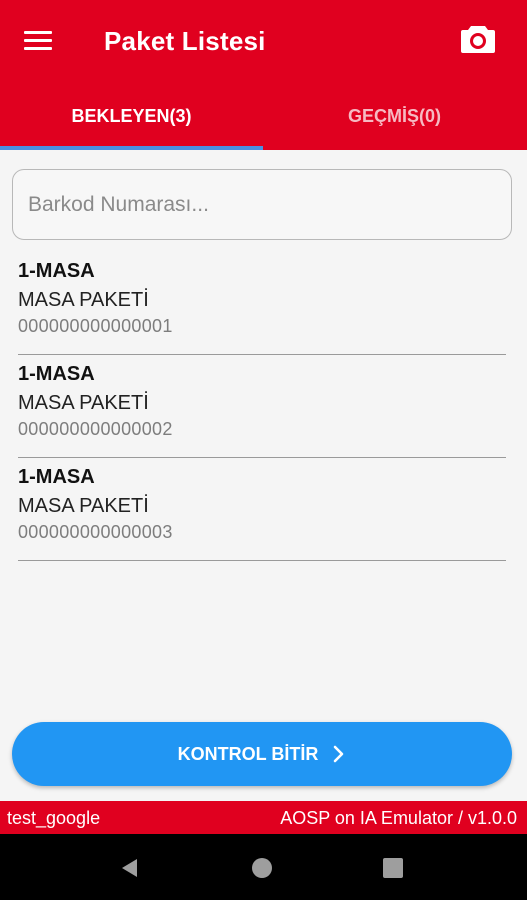  I want to click on page-title: Paket Listesi, so click(185, 41).